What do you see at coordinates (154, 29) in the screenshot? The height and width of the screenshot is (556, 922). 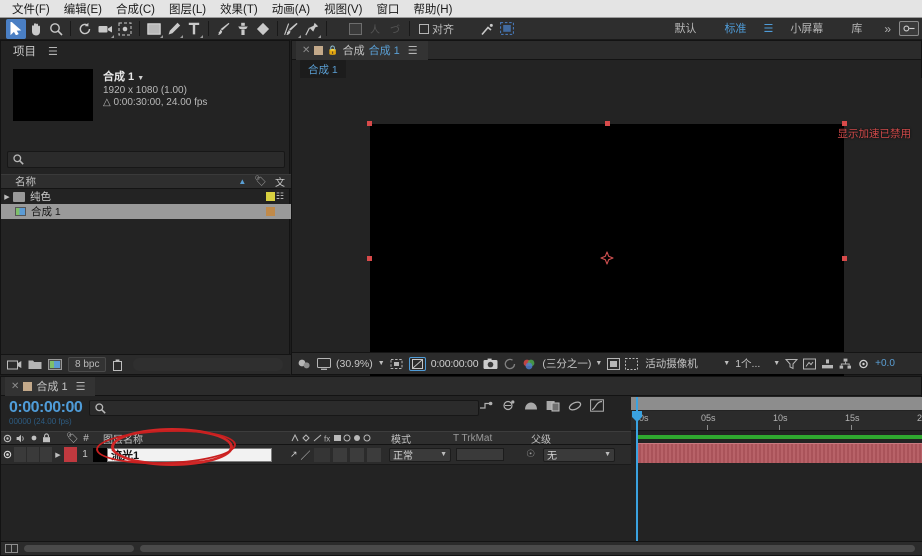 I see `rectangle-mask-tool-icon` at bounding box center [154, 29].